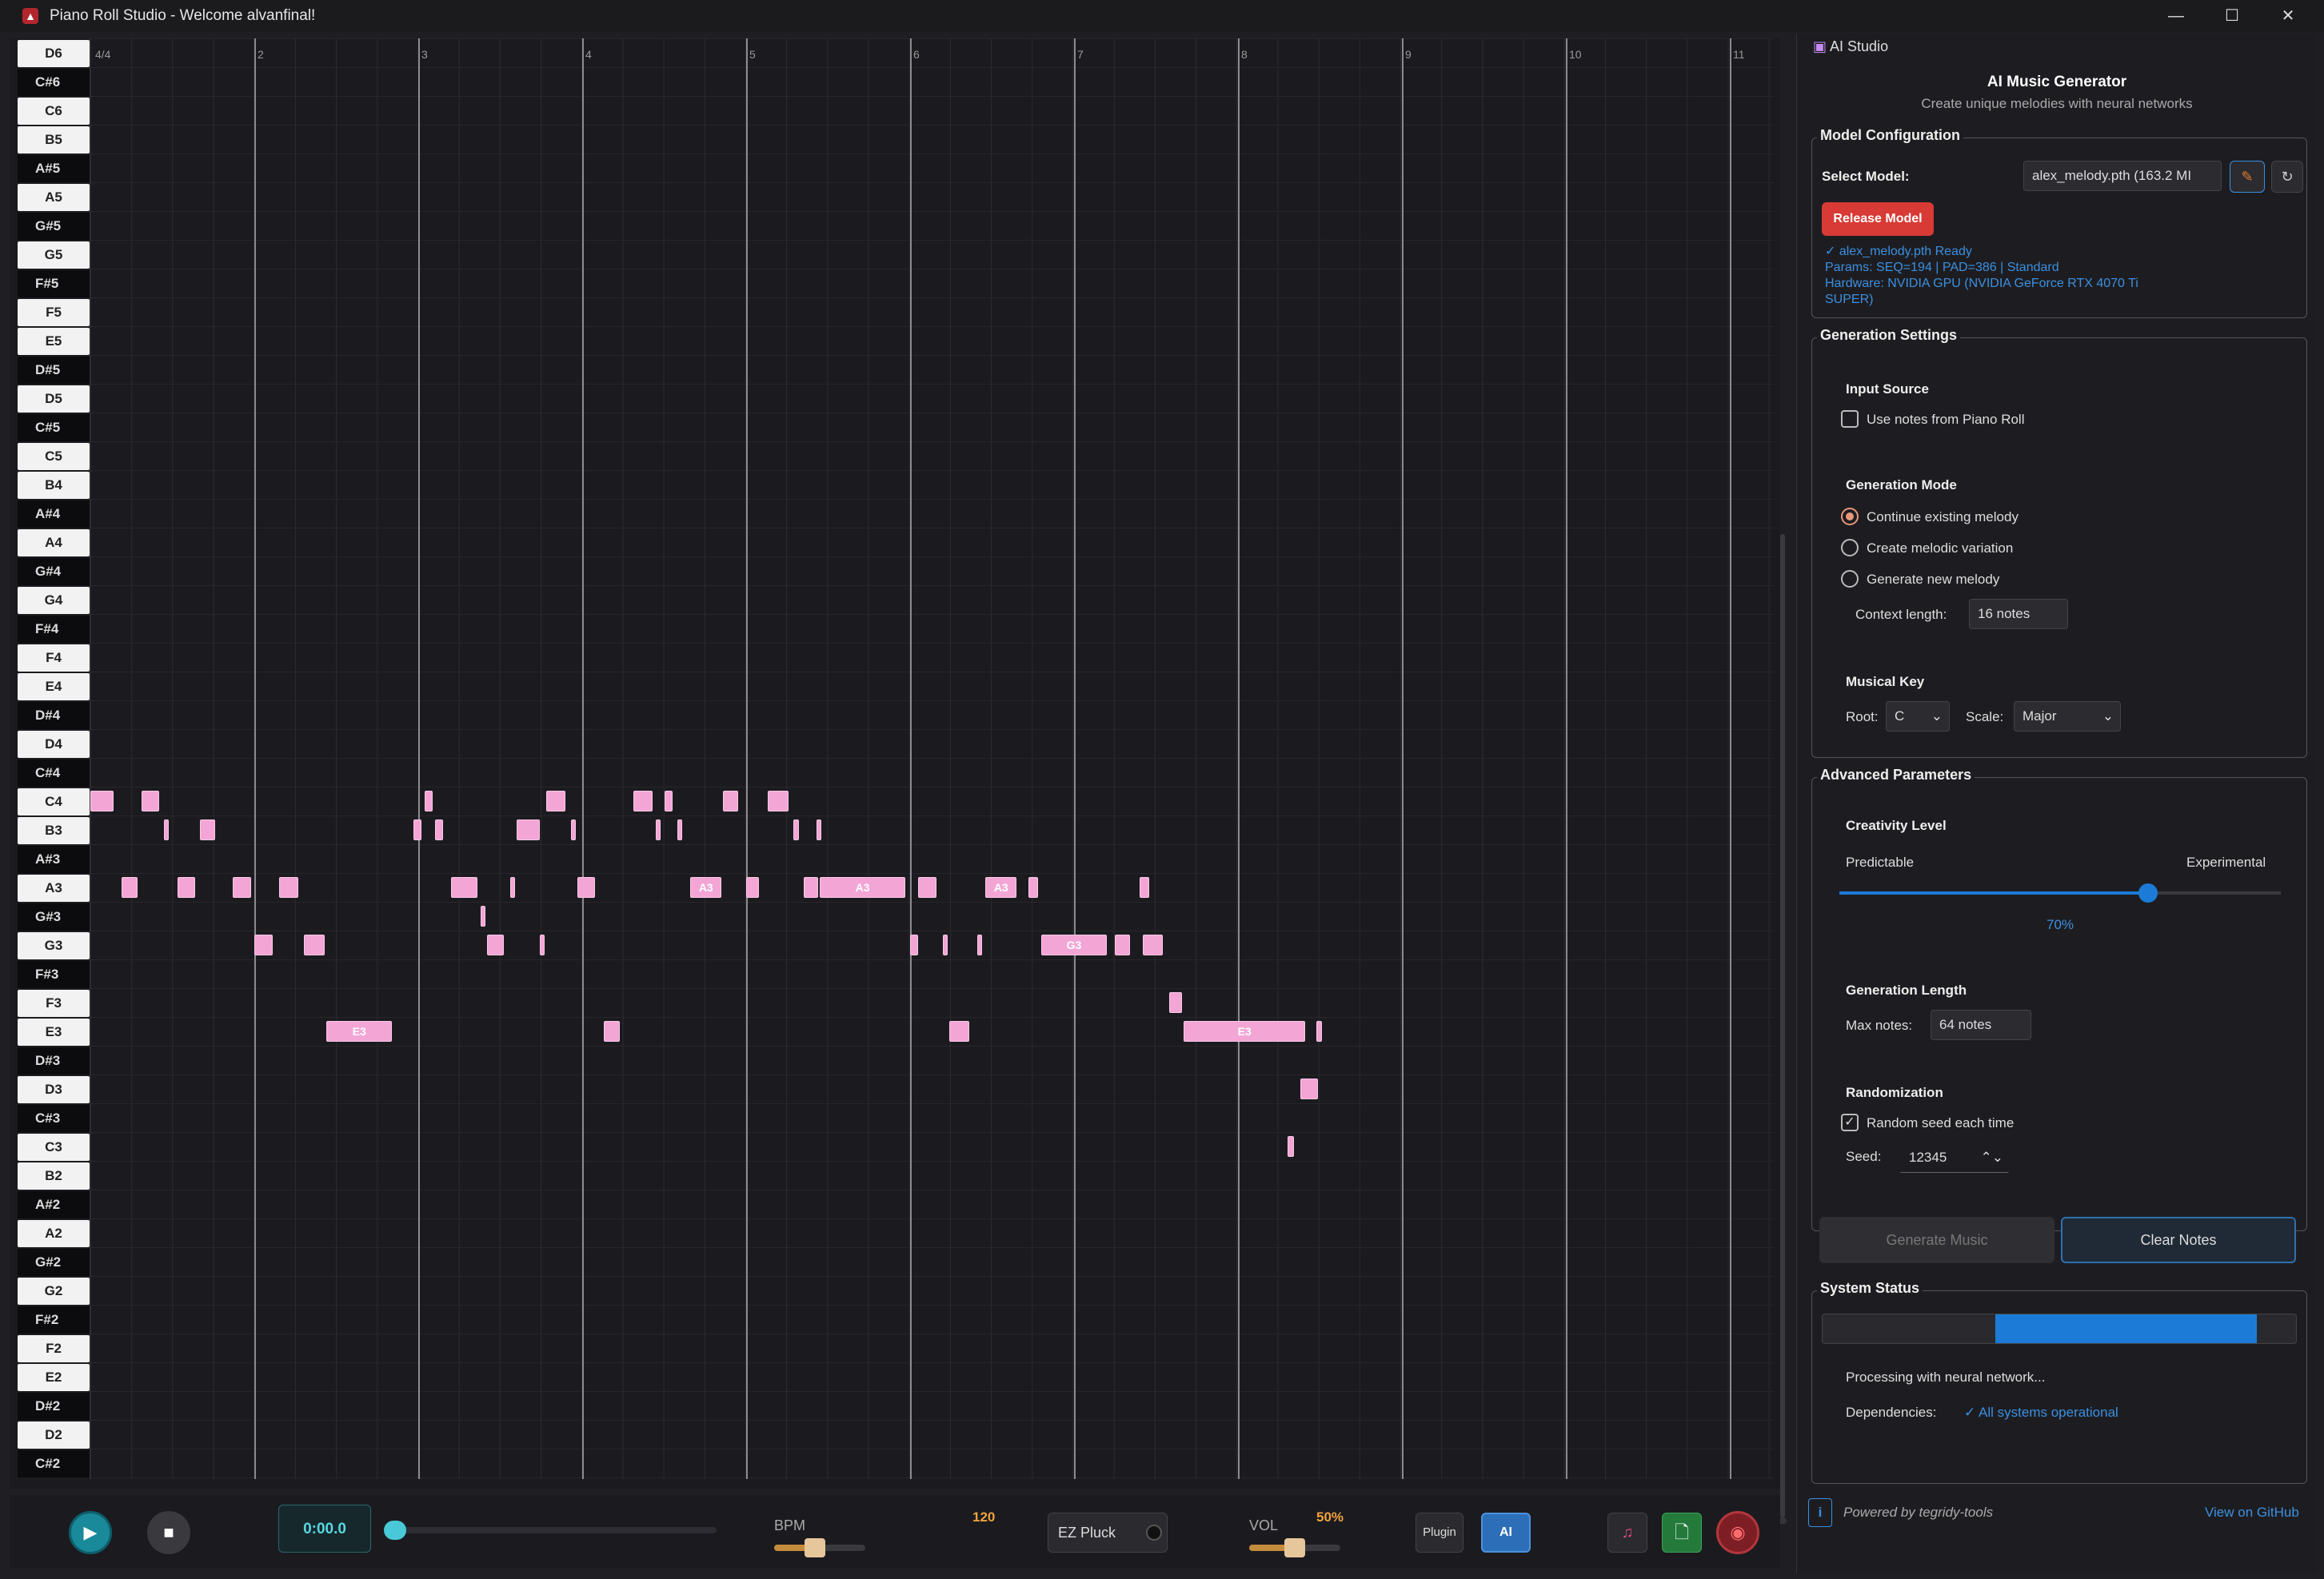 The image size is (2324, 1579). What do you see at coordinates (2247, 177) in the screenshot?
I see `edit-model-icon: ✎` at bounding box center [2247, 177].